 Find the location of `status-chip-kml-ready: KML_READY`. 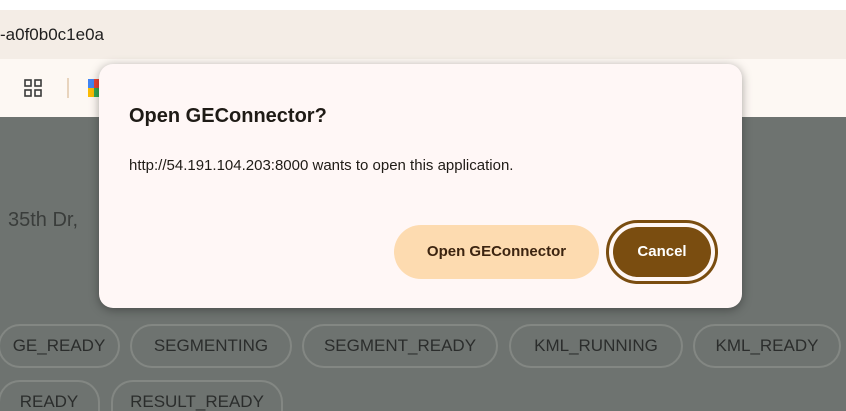

status-chip-kml-ready: KML_READY is located at coordinates (767, 346).